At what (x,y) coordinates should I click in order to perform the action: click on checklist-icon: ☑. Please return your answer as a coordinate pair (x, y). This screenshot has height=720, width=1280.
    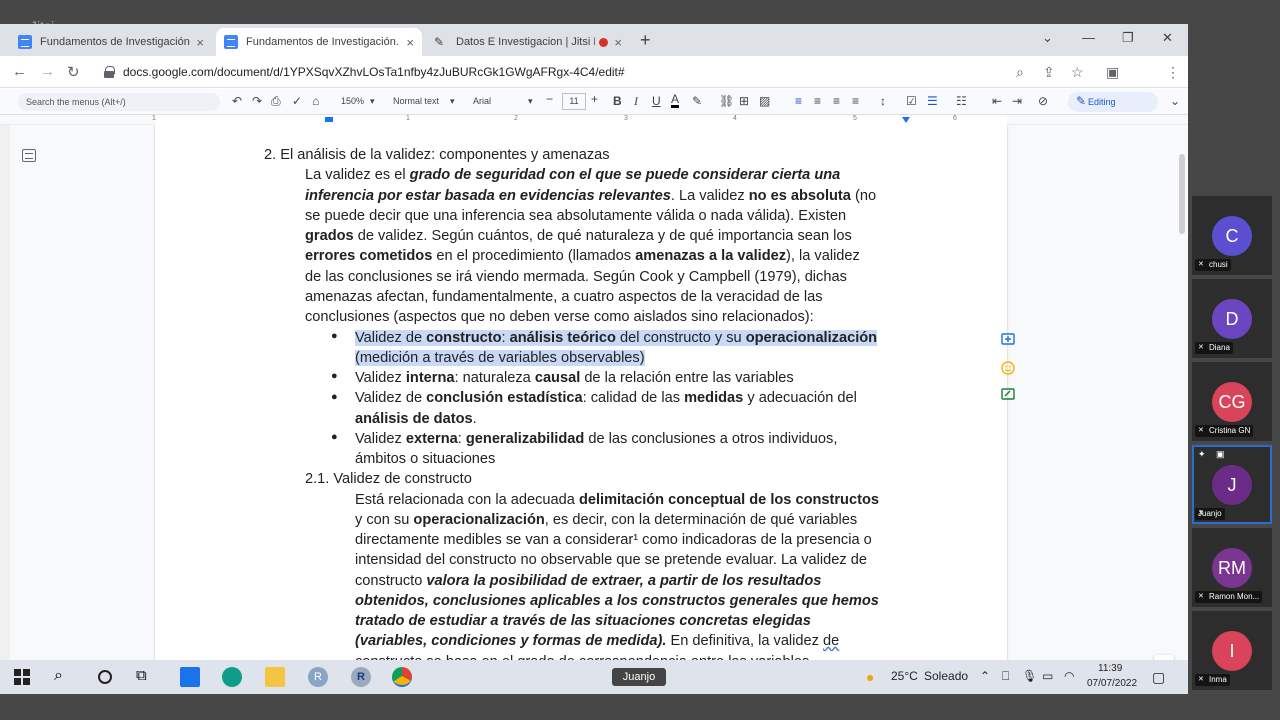
    Looking at the image, I should click on (911, 101).